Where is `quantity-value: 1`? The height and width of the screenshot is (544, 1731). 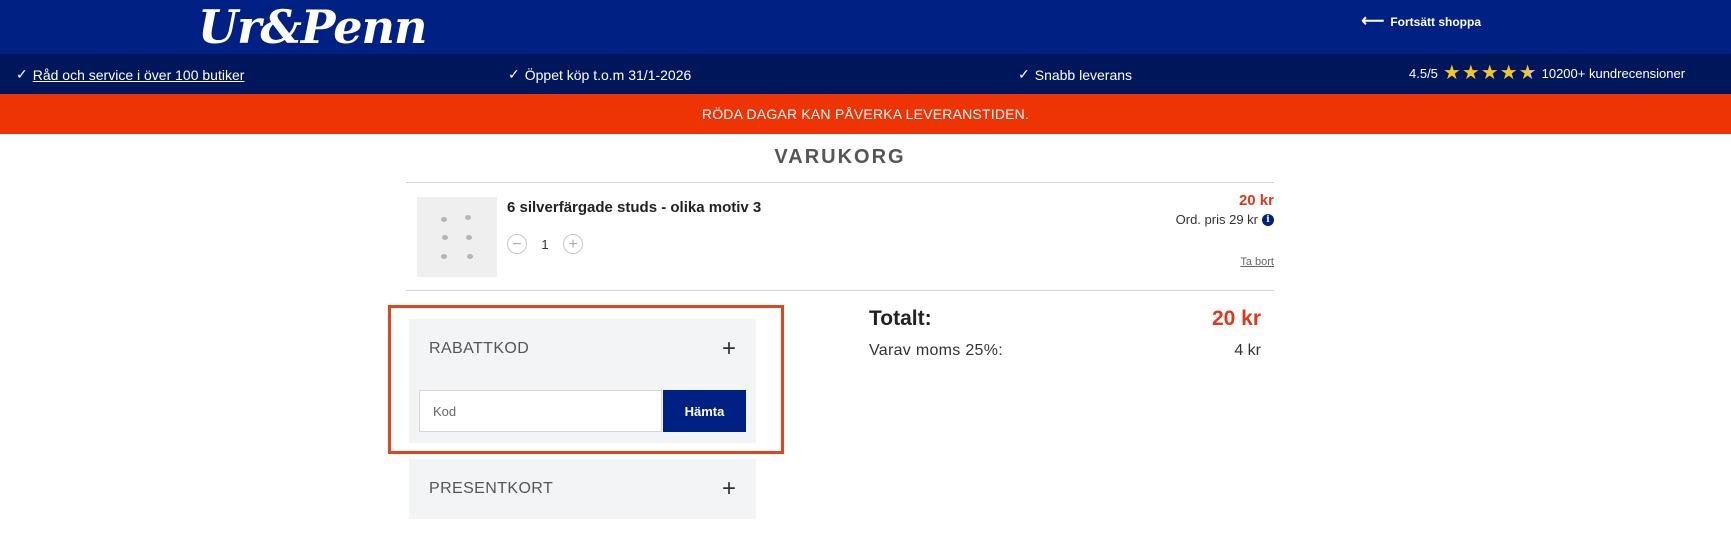 quantity-value: 1 is located at coordinates (545, 244).